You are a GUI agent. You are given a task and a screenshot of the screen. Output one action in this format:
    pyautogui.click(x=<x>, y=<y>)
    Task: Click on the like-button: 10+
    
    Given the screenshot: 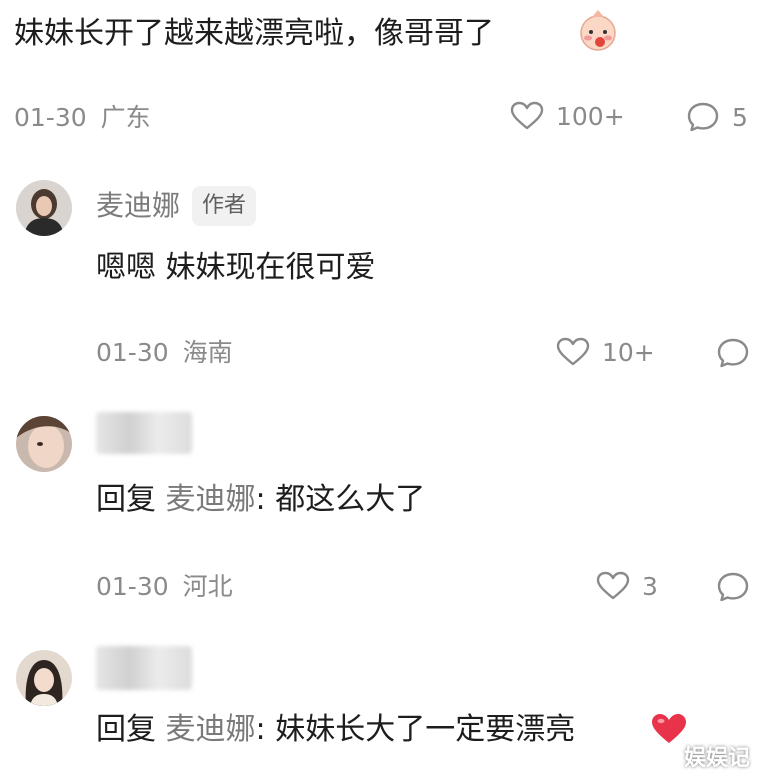 What is the action you would take?
    pyautogui.click(x=605, y=352)
    